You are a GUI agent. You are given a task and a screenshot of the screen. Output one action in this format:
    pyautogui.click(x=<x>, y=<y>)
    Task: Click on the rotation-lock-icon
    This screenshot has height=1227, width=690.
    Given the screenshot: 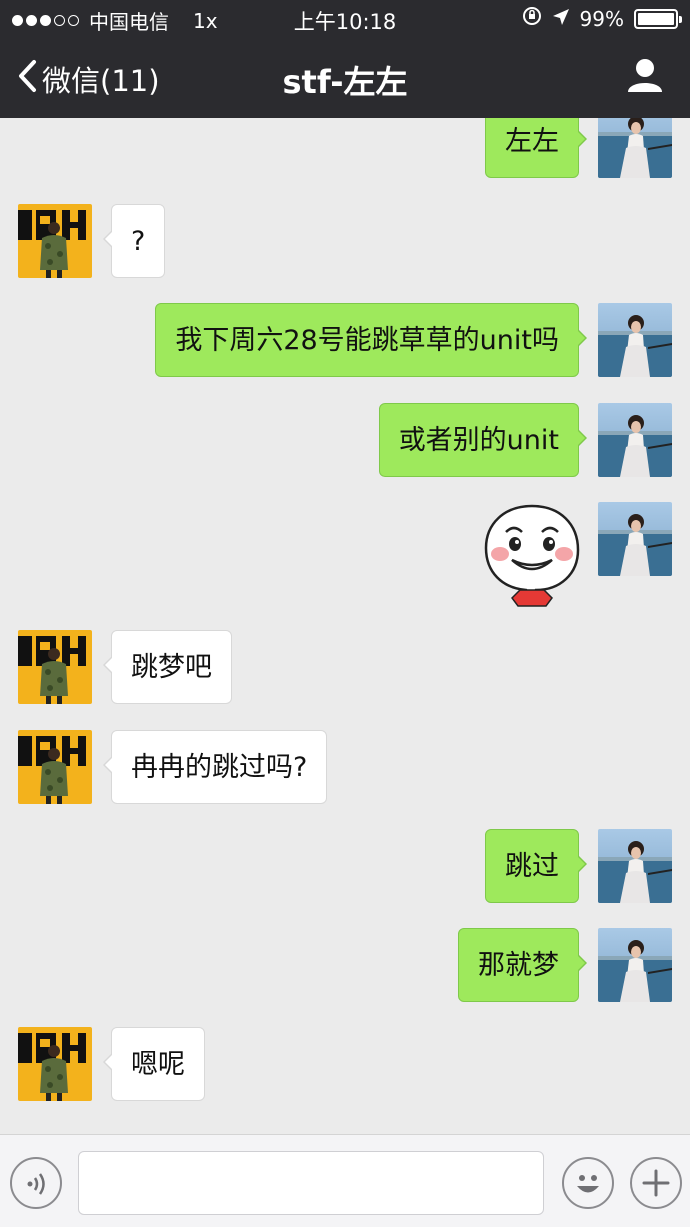 What is the action you would take?
    pyautogui.click(x=532, y=18)
    